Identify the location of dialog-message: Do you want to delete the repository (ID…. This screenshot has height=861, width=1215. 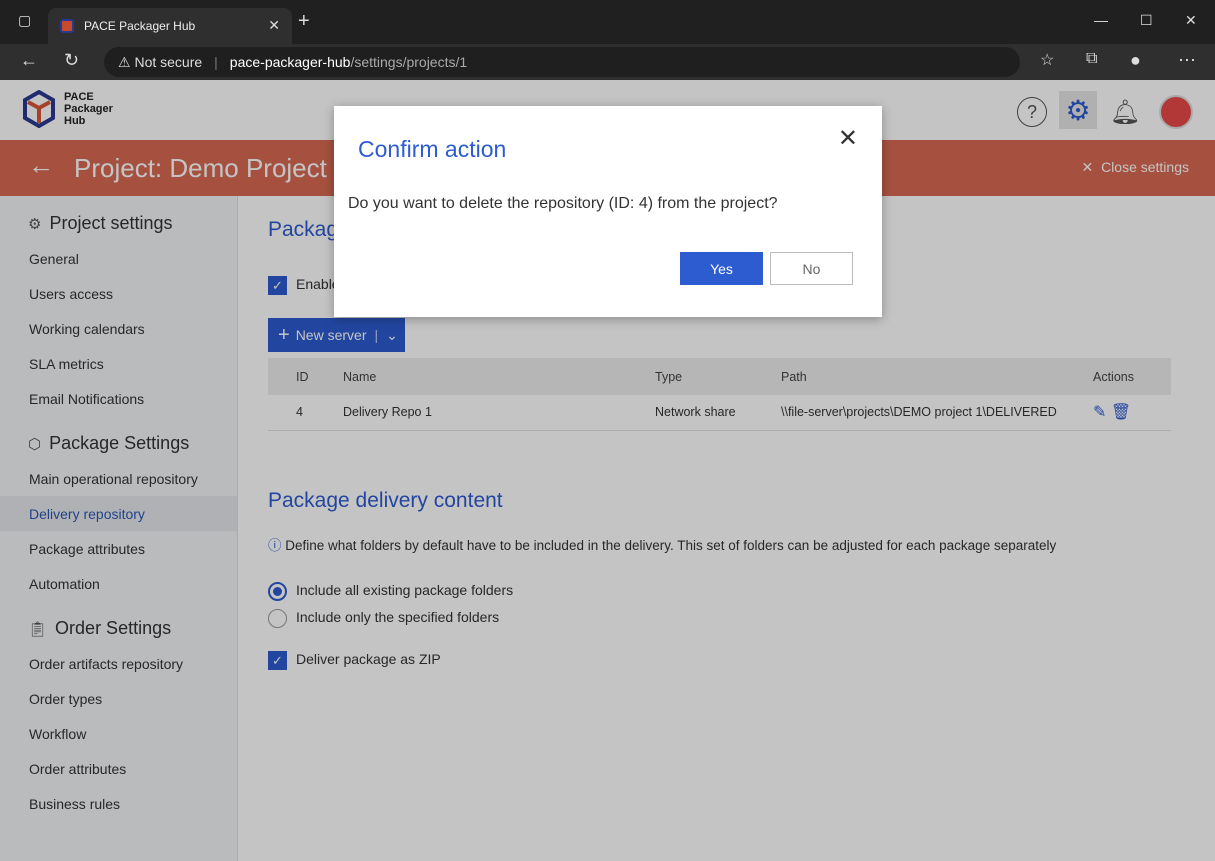
(563, 203).